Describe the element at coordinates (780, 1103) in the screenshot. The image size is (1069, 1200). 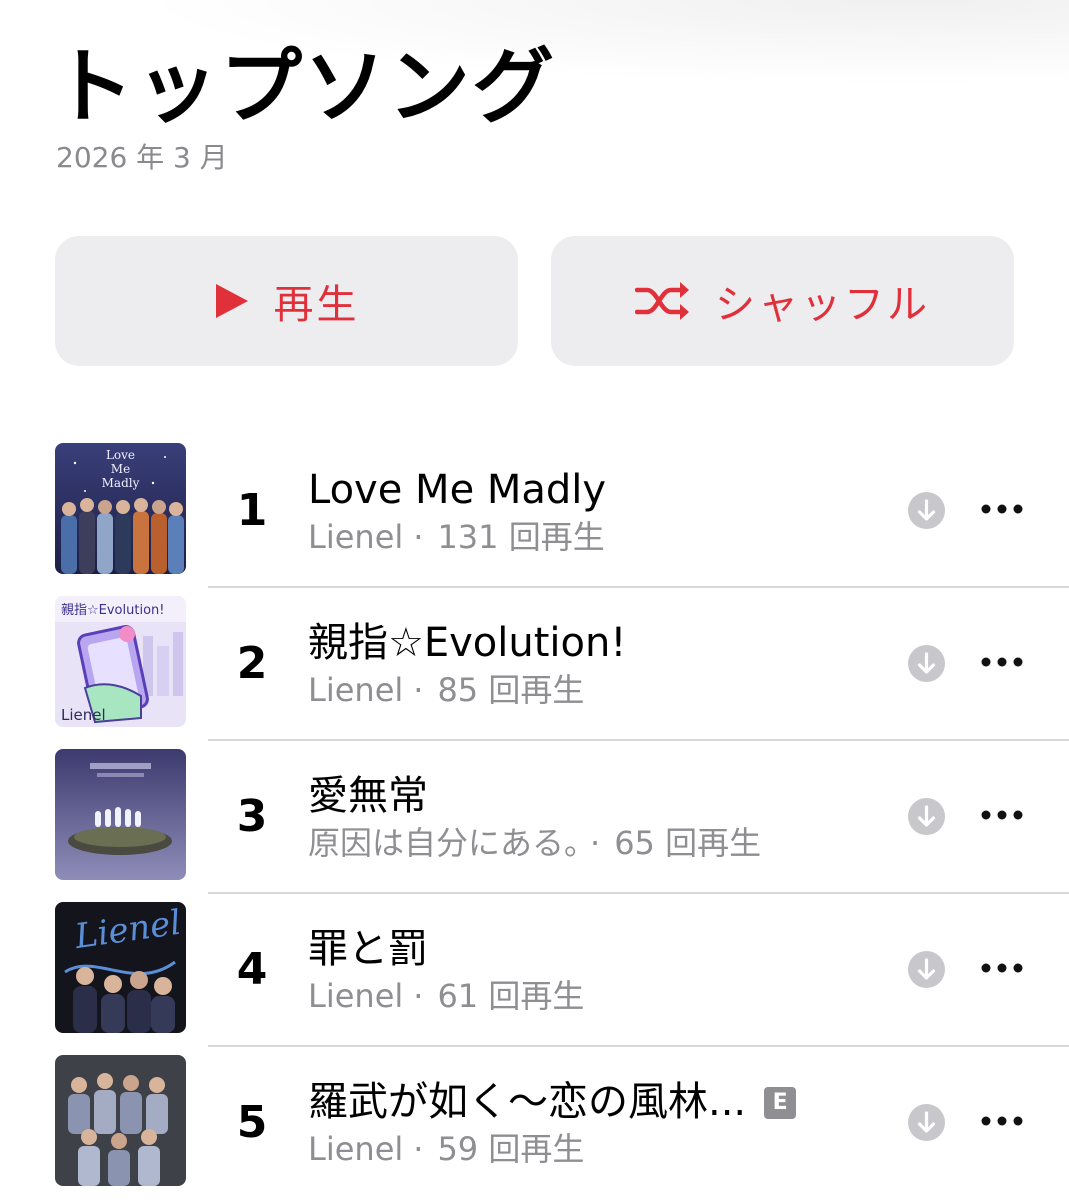
I see `explicit-badge: E` at that location.